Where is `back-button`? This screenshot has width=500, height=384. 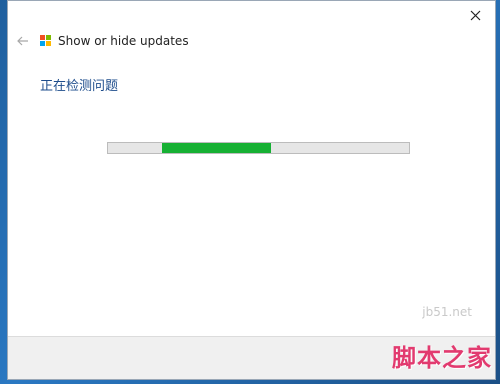 back-button is located at coordinates (23, 41).